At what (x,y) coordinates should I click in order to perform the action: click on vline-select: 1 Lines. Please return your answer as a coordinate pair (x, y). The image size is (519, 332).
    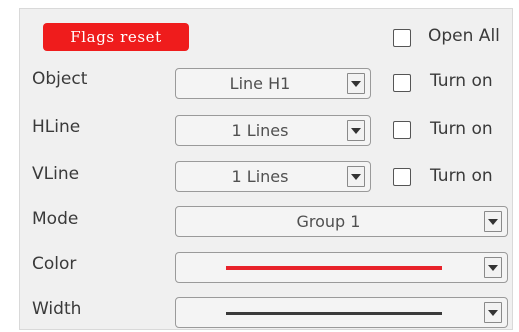
    Looking at the image, I should click on (273, 176).